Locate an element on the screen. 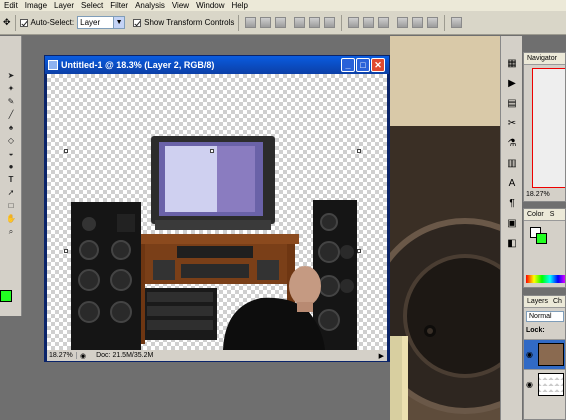  blend-mode-dropdown: Normal is located at coordinates (545, 316).